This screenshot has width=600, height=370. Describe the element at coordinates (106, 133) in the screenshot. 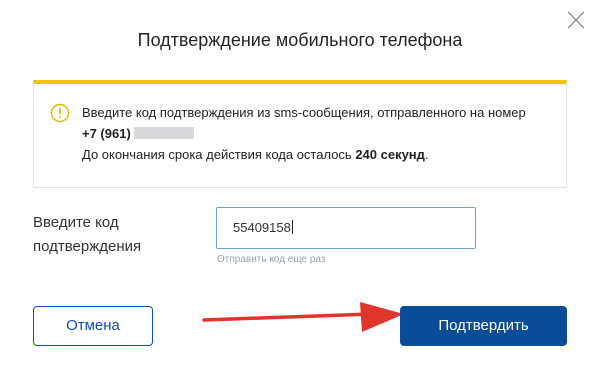

I see `phone-number: +7 (961)` at that location.